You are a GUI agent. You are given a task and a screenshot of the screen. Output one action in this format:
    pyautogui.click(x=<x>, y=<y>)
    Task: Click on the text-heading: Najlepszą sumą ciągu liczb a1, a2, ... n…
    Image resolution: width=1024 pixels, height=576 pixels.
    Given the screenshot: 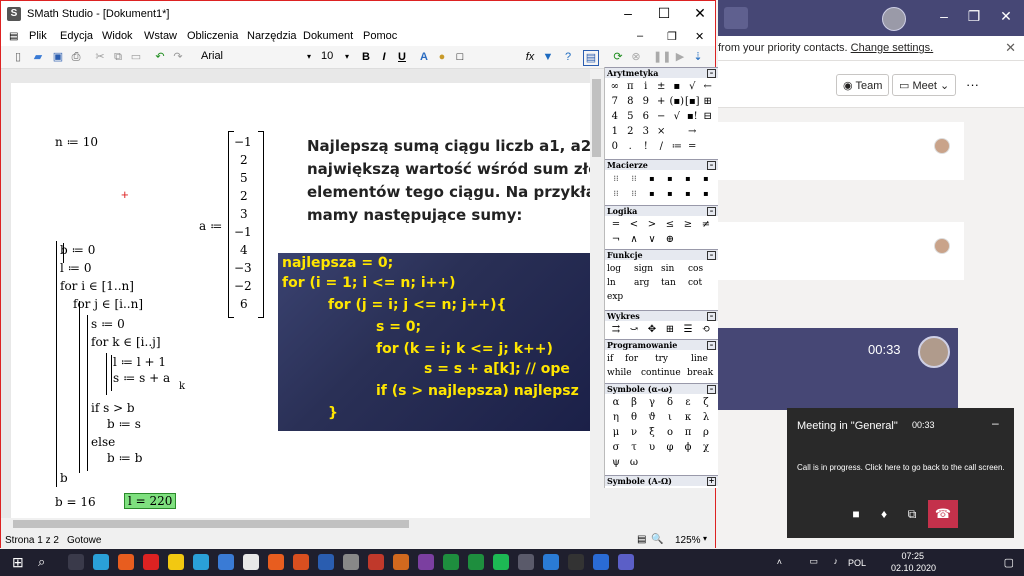 What is the action you would take?
    pyautogui.click(x=448, y=181)
    